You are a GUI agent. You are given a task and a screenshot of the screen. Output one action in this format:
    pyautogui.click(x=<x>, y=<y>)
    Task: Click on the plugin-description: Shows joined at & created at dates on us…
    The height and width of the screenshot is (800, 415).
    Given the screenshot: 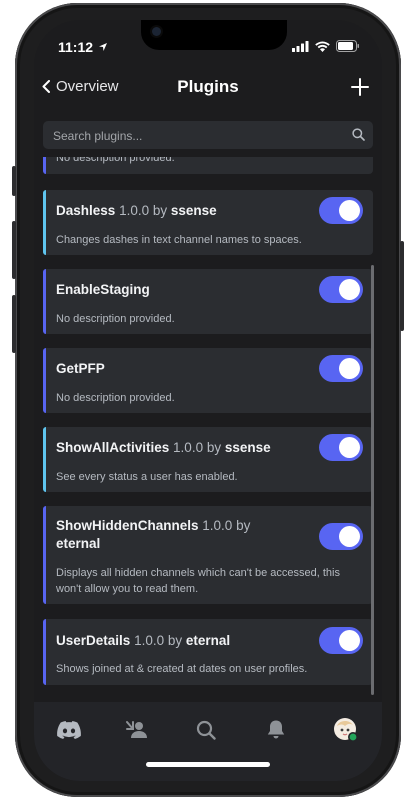 What is the action you would take?
    pyautogui.click(x=182, y=669)
    